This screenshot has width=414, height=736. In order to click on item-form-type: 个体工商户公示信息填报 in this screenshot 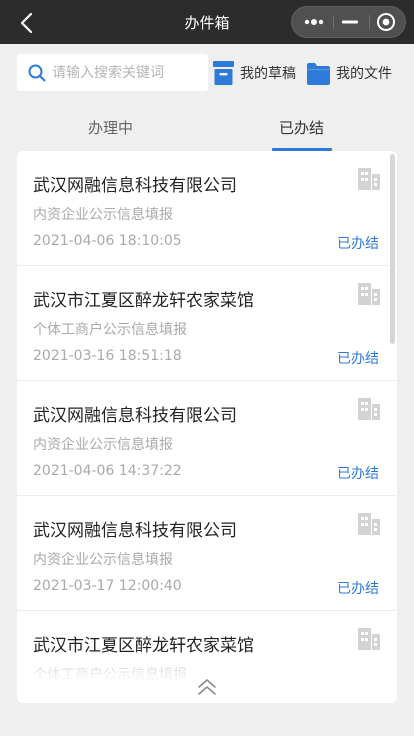, I will do `click(110, 330)`.